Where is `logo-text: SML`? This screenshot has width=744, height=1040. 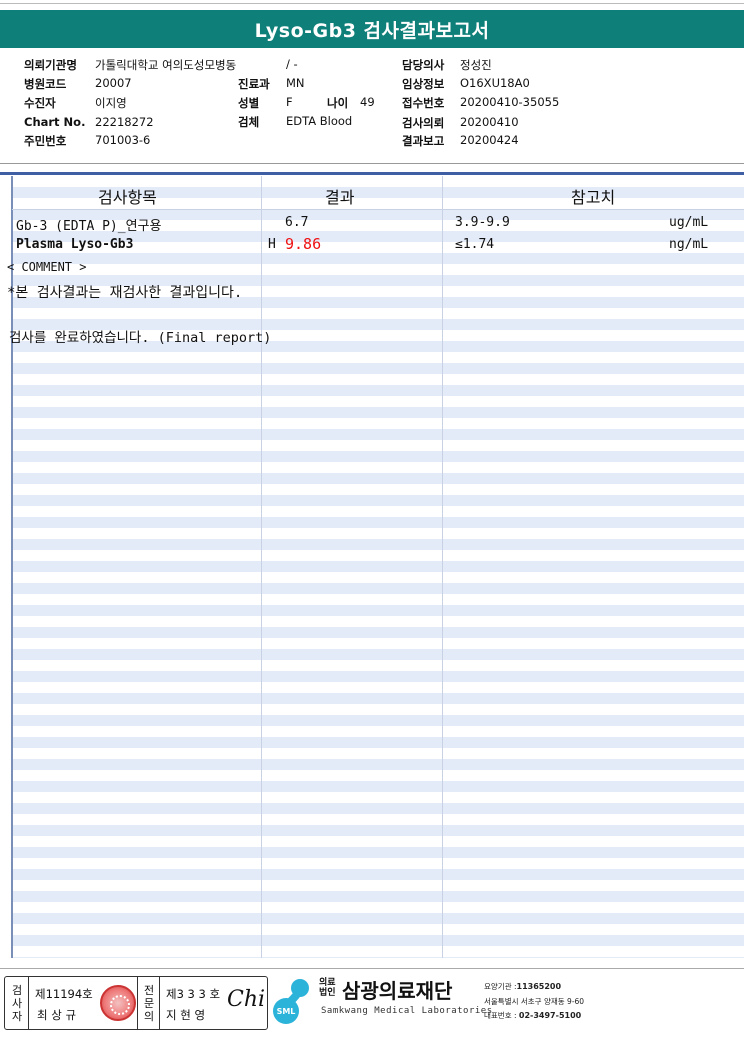
logo-text: SML is located at coordinates (286, 1011).